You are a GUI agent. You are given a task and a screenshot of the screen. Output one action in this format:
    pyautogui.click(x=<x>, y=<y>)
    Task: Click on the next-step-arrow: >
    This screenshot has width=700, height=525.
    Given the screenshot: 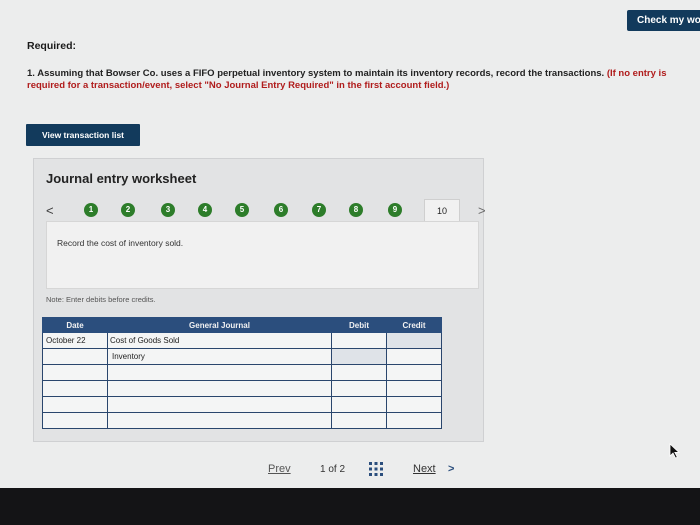 What is the action you would take?
    pyautogui.click(x=482, y=210)
    